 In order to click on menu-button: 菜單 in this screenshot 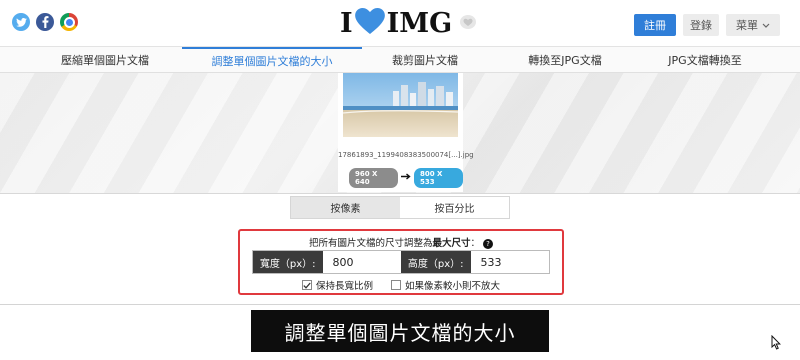, I will do `click(753, 25)`.